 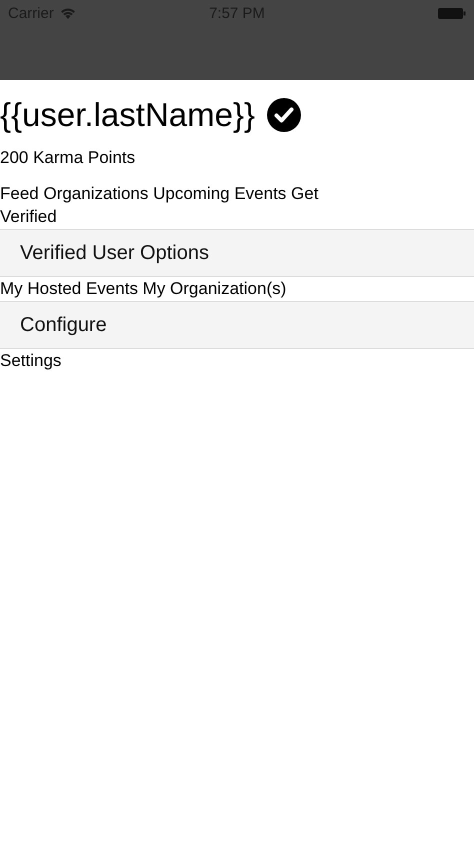 What do you see at coordinates (452, 13) in the screenshot?
I see `battery-icon` at bounding box center [452, 13].